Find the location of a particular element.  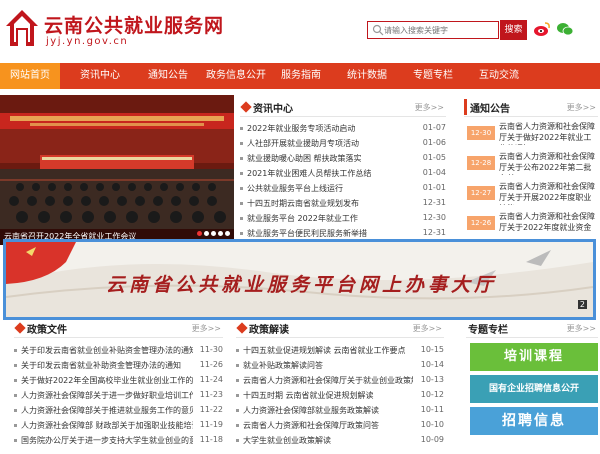

list-item-title: 十四五时期 云南省就业促进规划解读 is located at coordinates (328, 395).